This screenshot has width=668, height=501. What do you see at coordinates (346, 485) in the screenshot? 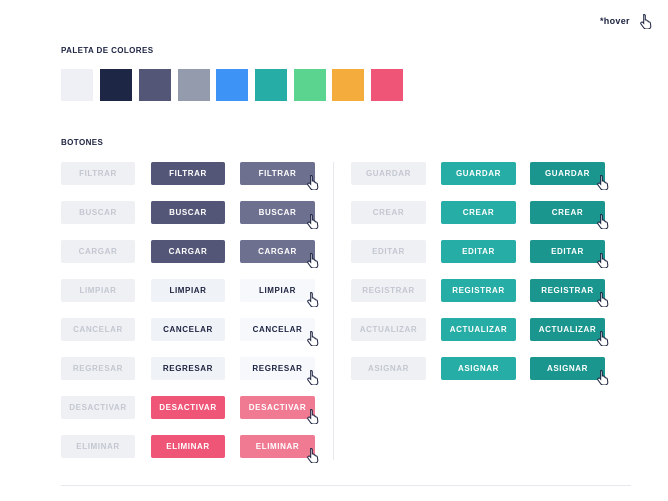
I see `bottom-divider` at bounding box center [346, 485].